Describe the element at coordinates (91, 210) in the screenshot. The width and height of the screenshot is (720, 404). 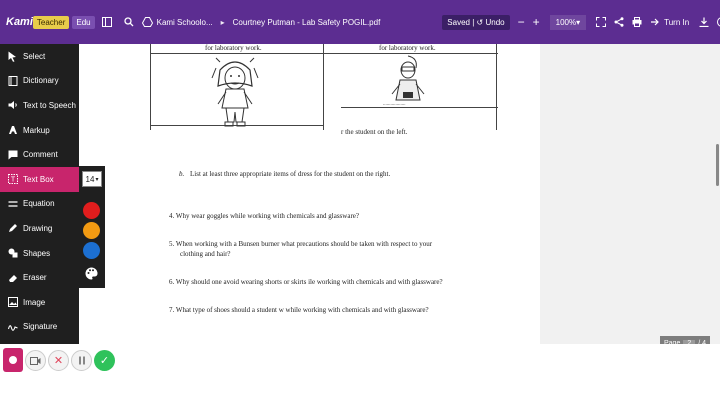
I see `color-swatch-red` at that location.